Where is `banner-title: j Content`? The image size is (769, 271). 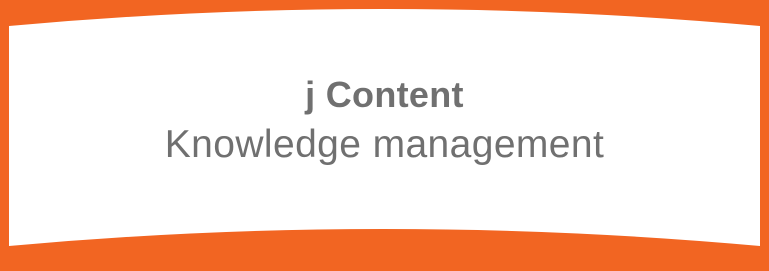
banner-title: j Content is located at coordinates (384, 94).